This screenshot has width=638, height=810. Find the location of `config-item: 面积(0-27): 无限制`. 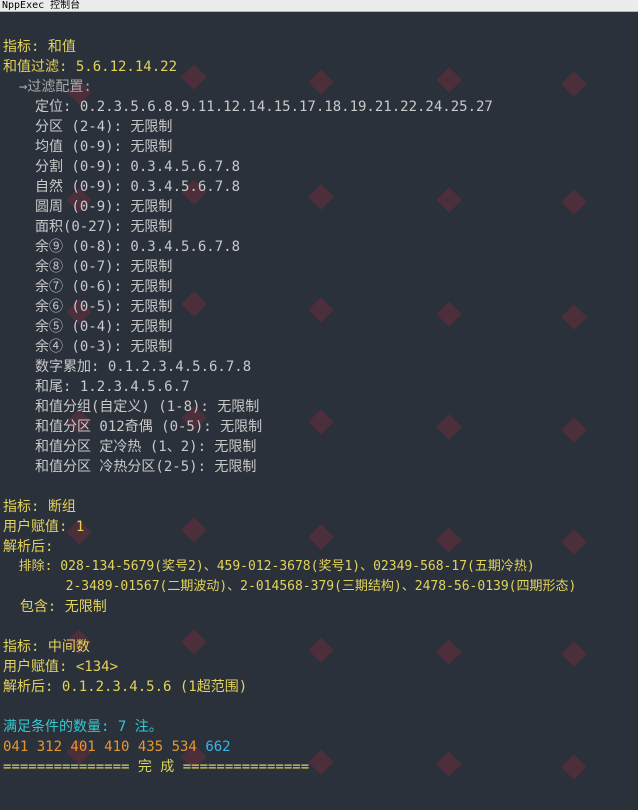

config-item: 面积(0-27): 无限制 is located at coordinates (104, 227).